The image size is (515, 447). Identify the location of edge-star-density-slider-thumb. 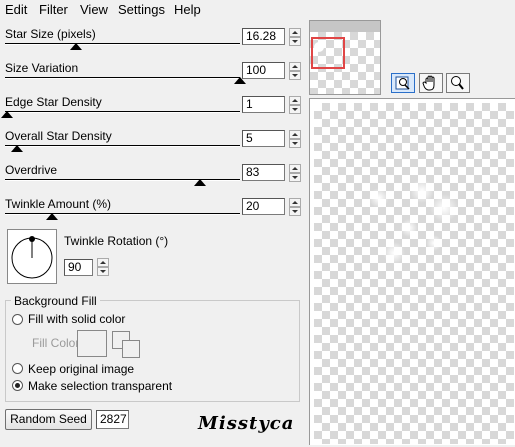
(7, 114).